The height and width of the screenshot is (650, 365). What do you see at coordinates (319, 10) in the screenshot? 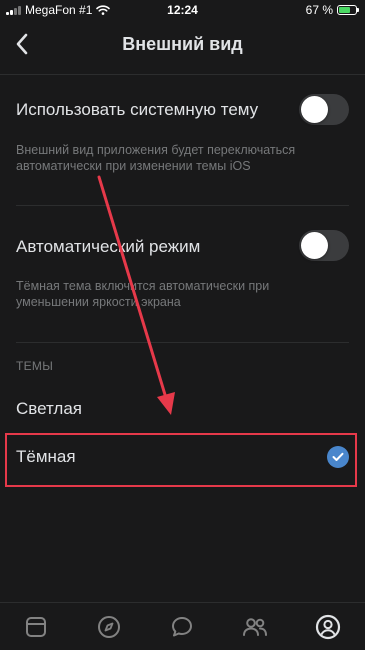
I see `battery-percentage: 67 %` at bounding box center [319, 10].